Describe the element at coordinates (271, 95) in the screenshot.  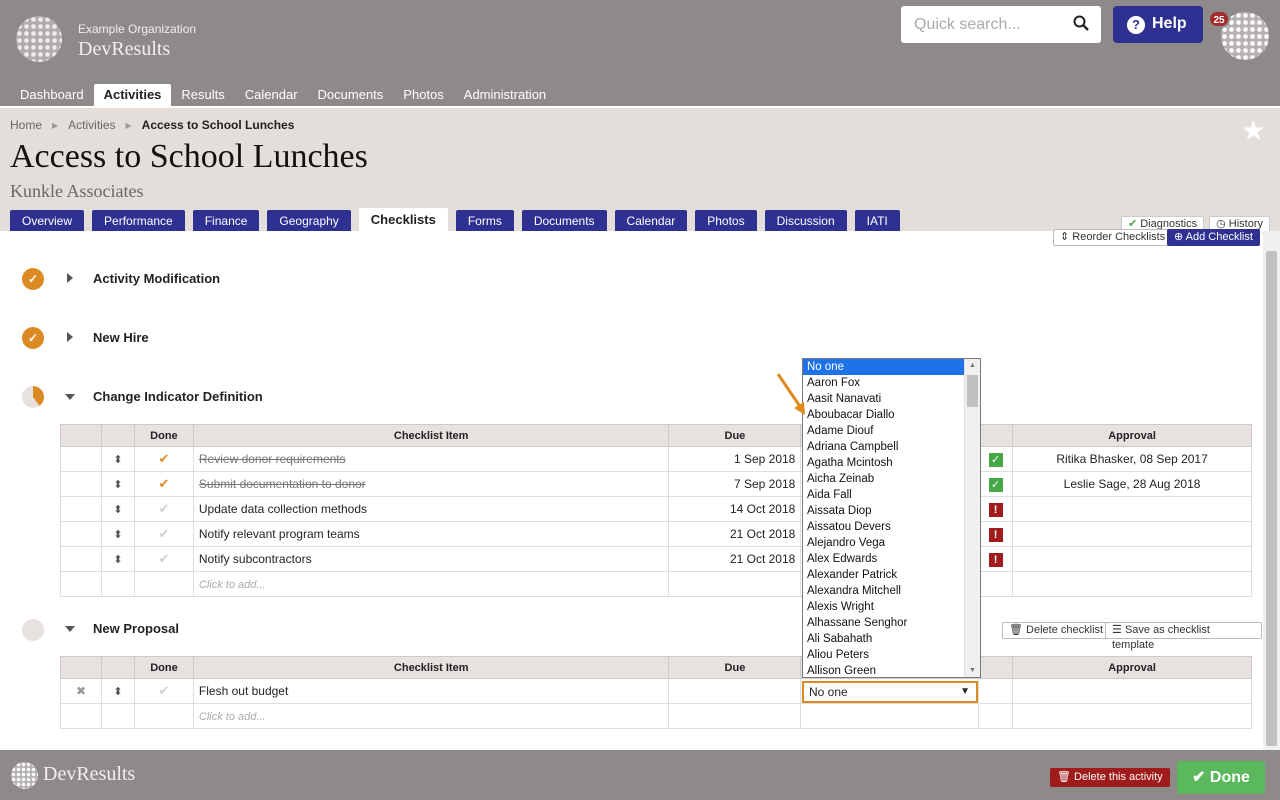
I see `nav-calendar: Calendar` at that location.